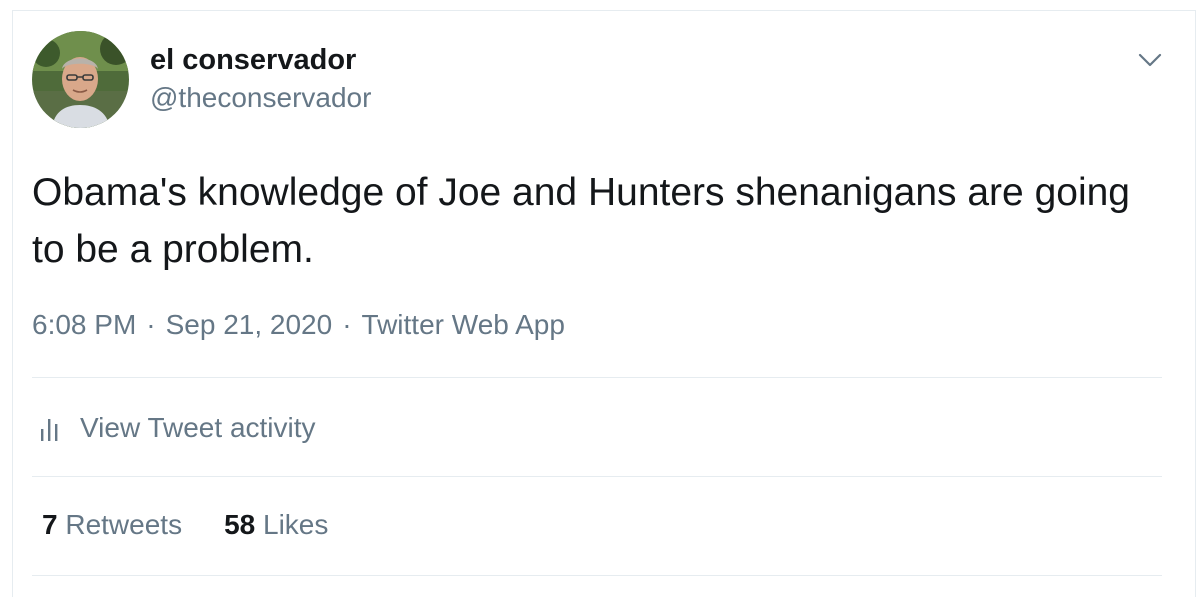 The width and height of the screenshot is (1200, 597). Describe the element at coordinates (84, 324) in the screenshot. I see `tweet-time: 6:08 PM` at that location.